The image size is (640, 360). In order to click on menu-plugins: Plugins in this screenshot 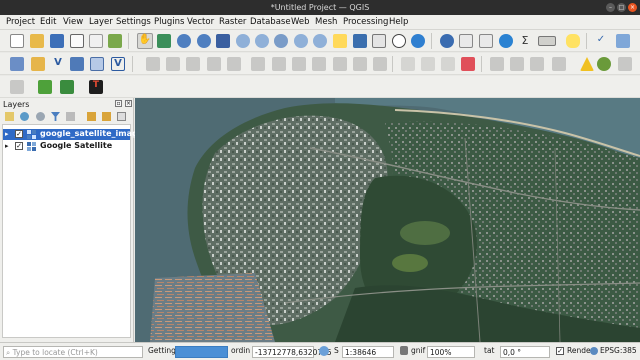, I will do `click(169, 22)`.